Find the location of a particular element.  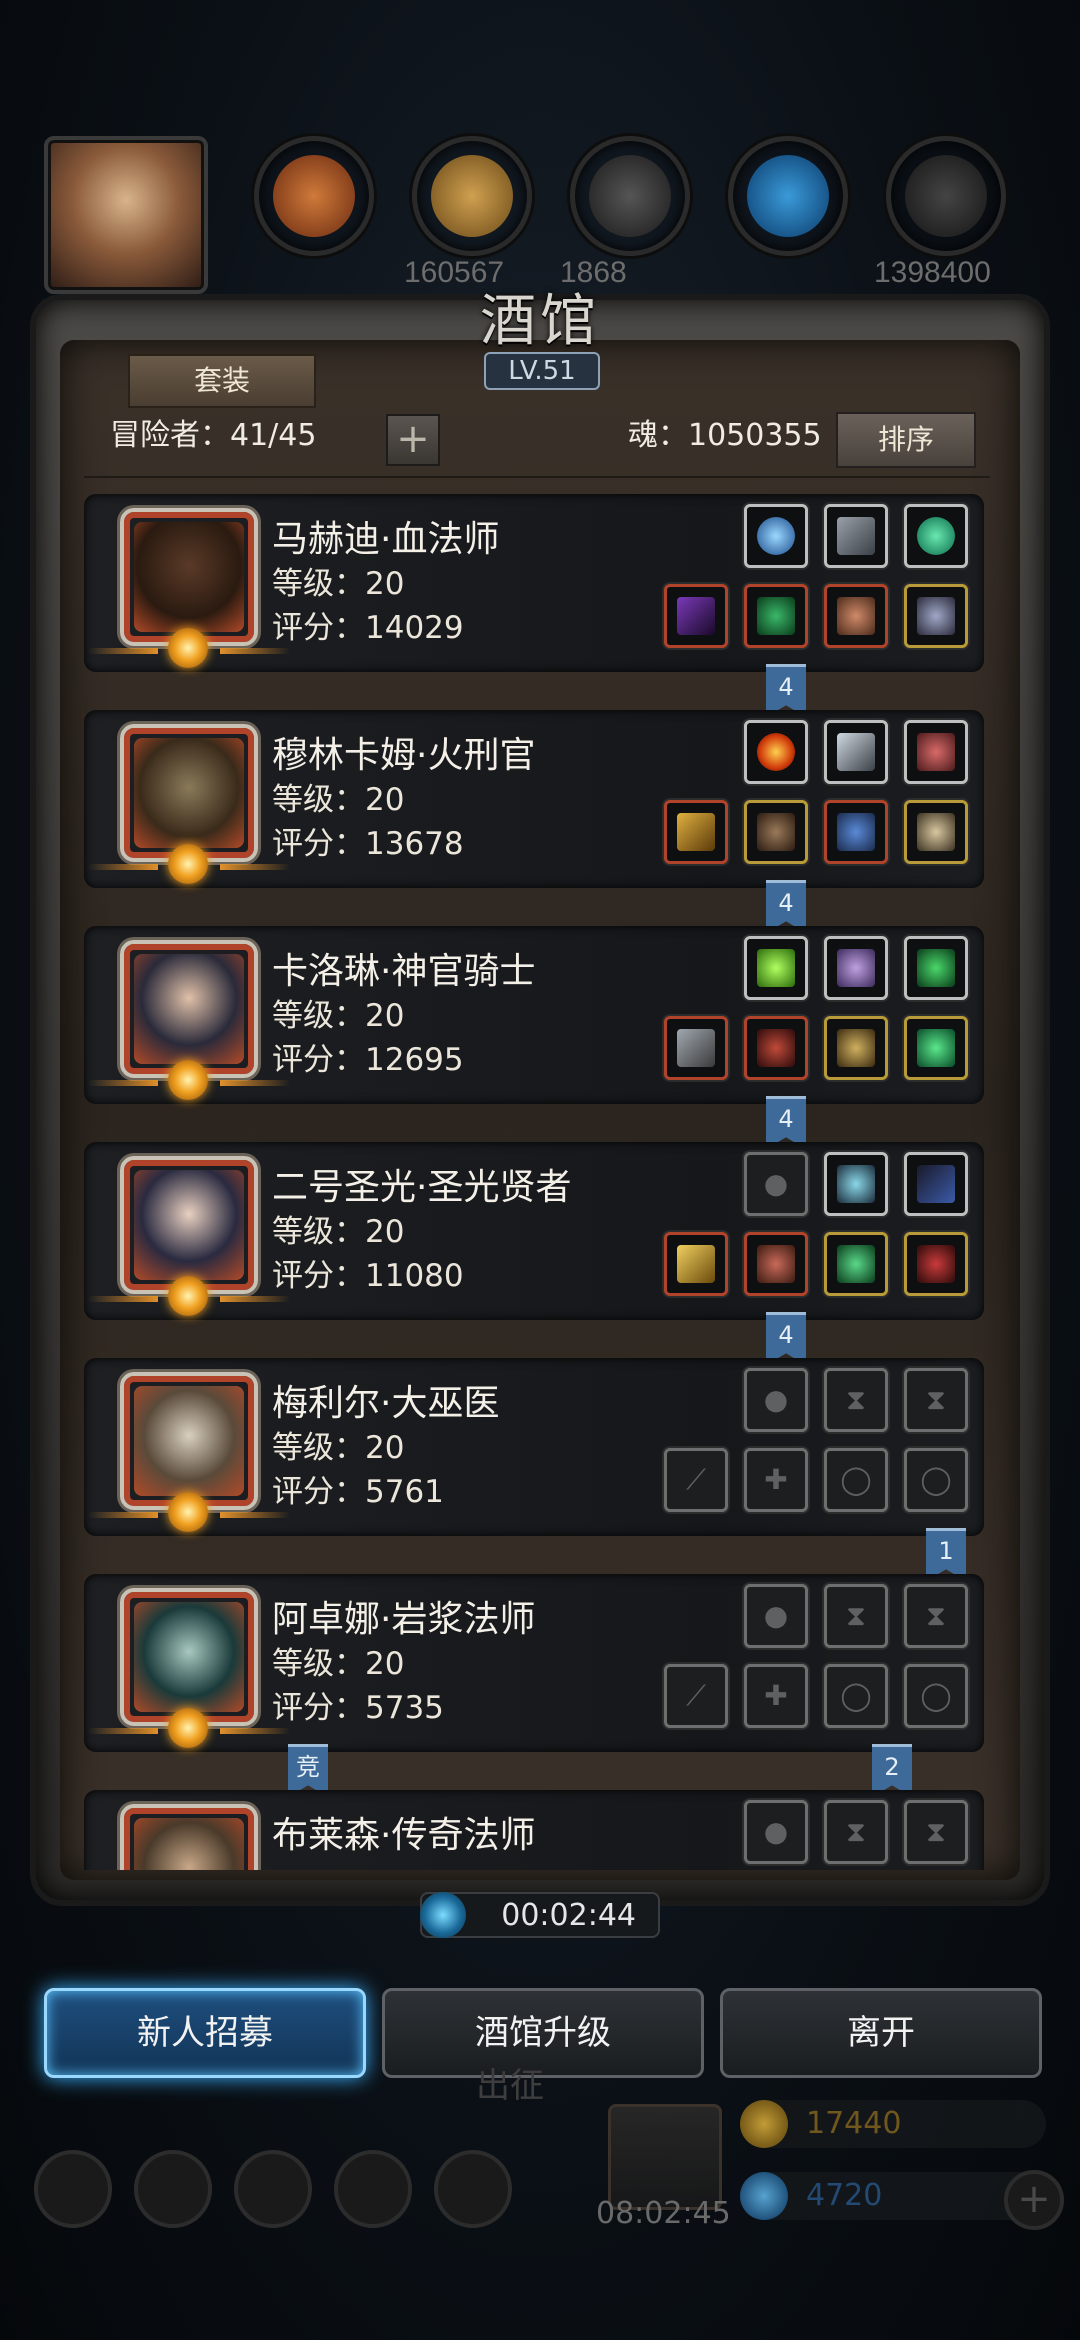

build-menu-icon is located at coordinates (473, 2189).